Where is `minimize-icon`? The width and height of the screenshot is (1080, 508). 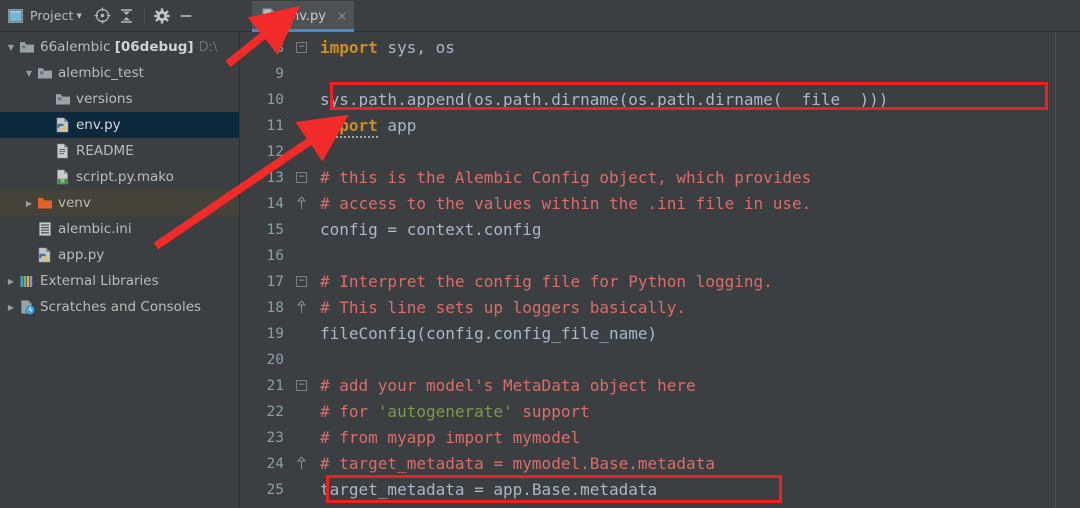 minimize-icon is located at coordinates (186, 16).